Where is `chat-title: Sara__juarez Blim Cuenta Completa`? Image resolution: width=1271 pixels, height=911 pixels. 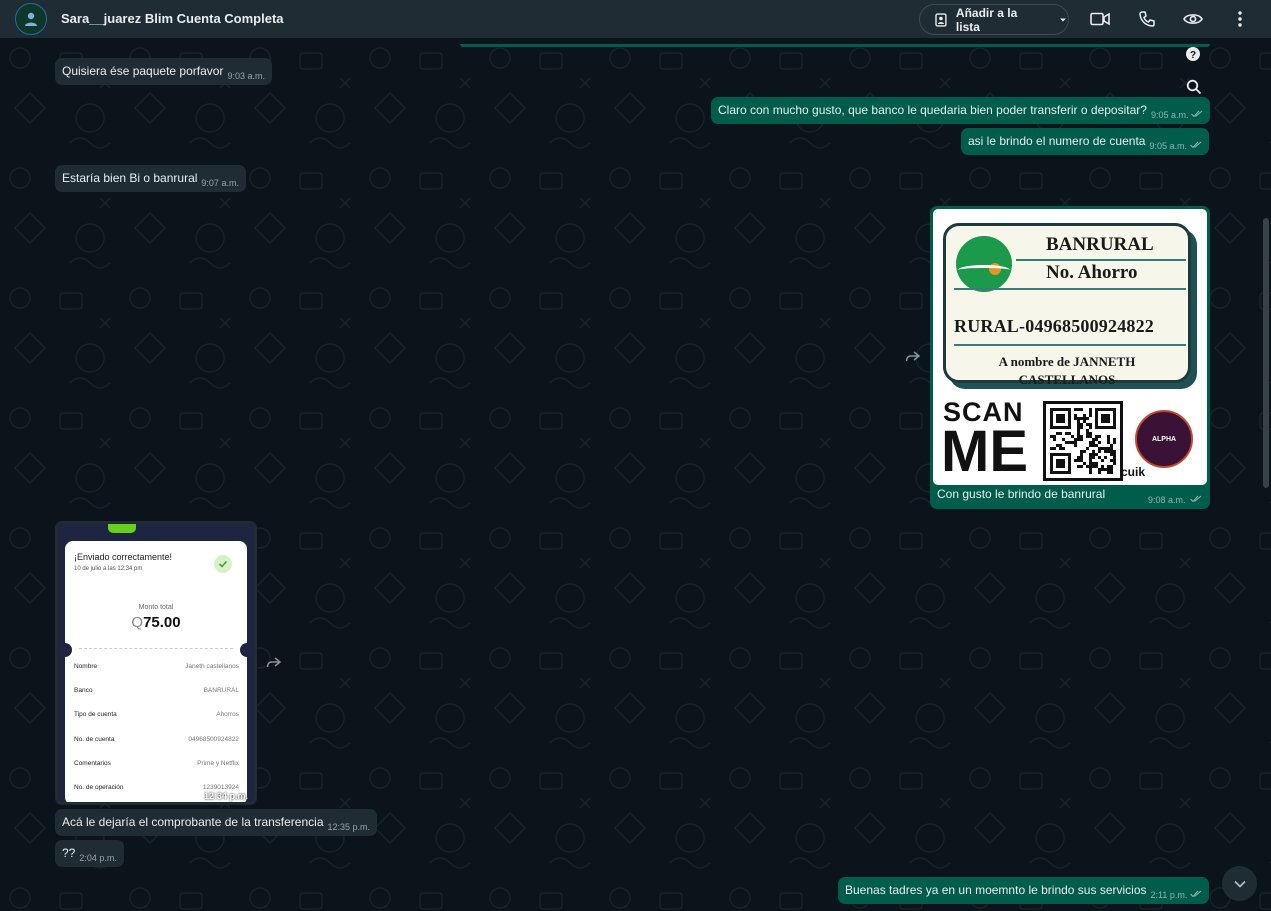 chat-title: Sara__juarez Blim Cuenta Completa is located at coordinates (172, 18).